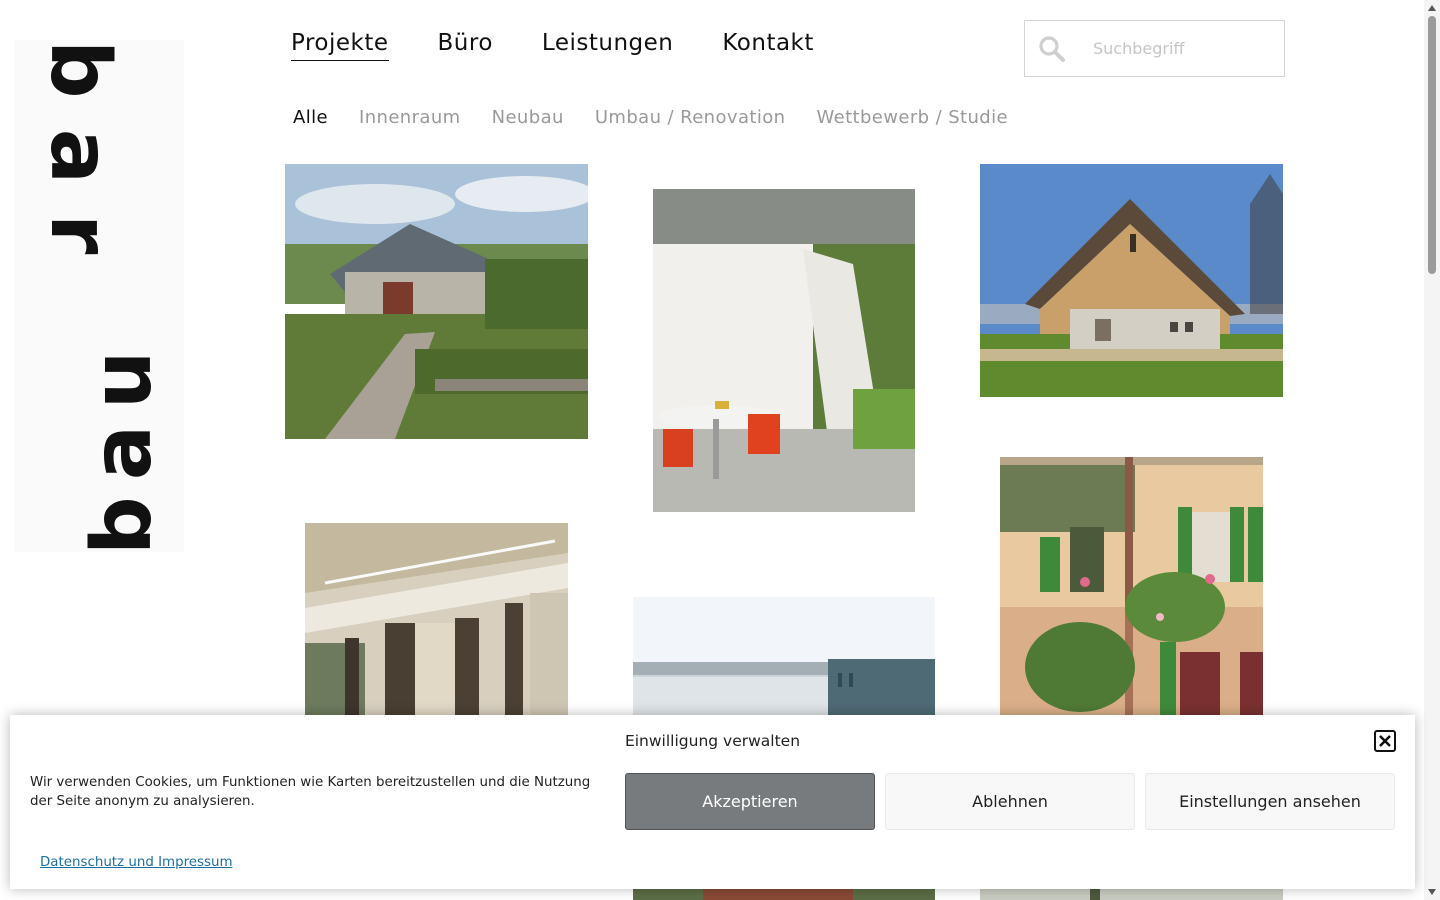 The height and width of the screenshot is (900, 1440). Describe the element at coordinates (465, 45) in the screenshot. I see `nav-item-buero: Büro` at that location.